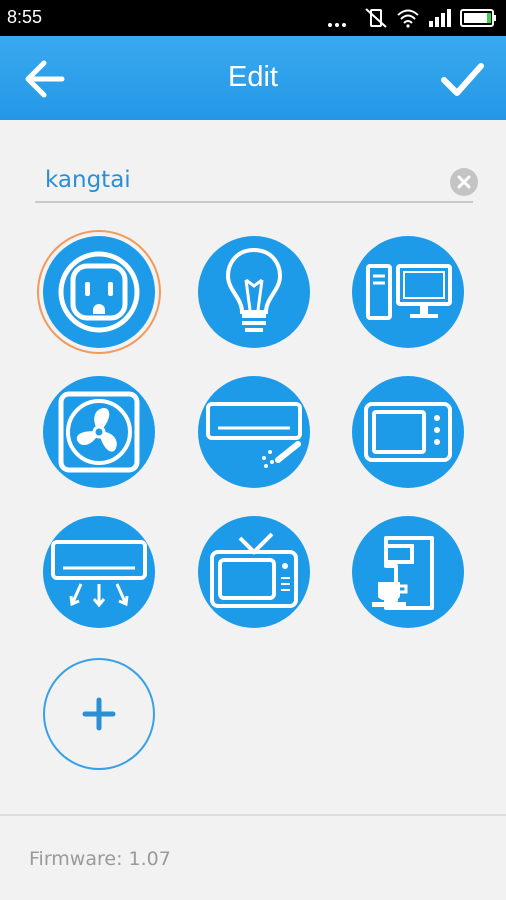 This screenshot has width=506, height=900. What do you see at coordinates (254, 202) in the screenshot?
I see `input-underline` at bounding box center [254, 202].